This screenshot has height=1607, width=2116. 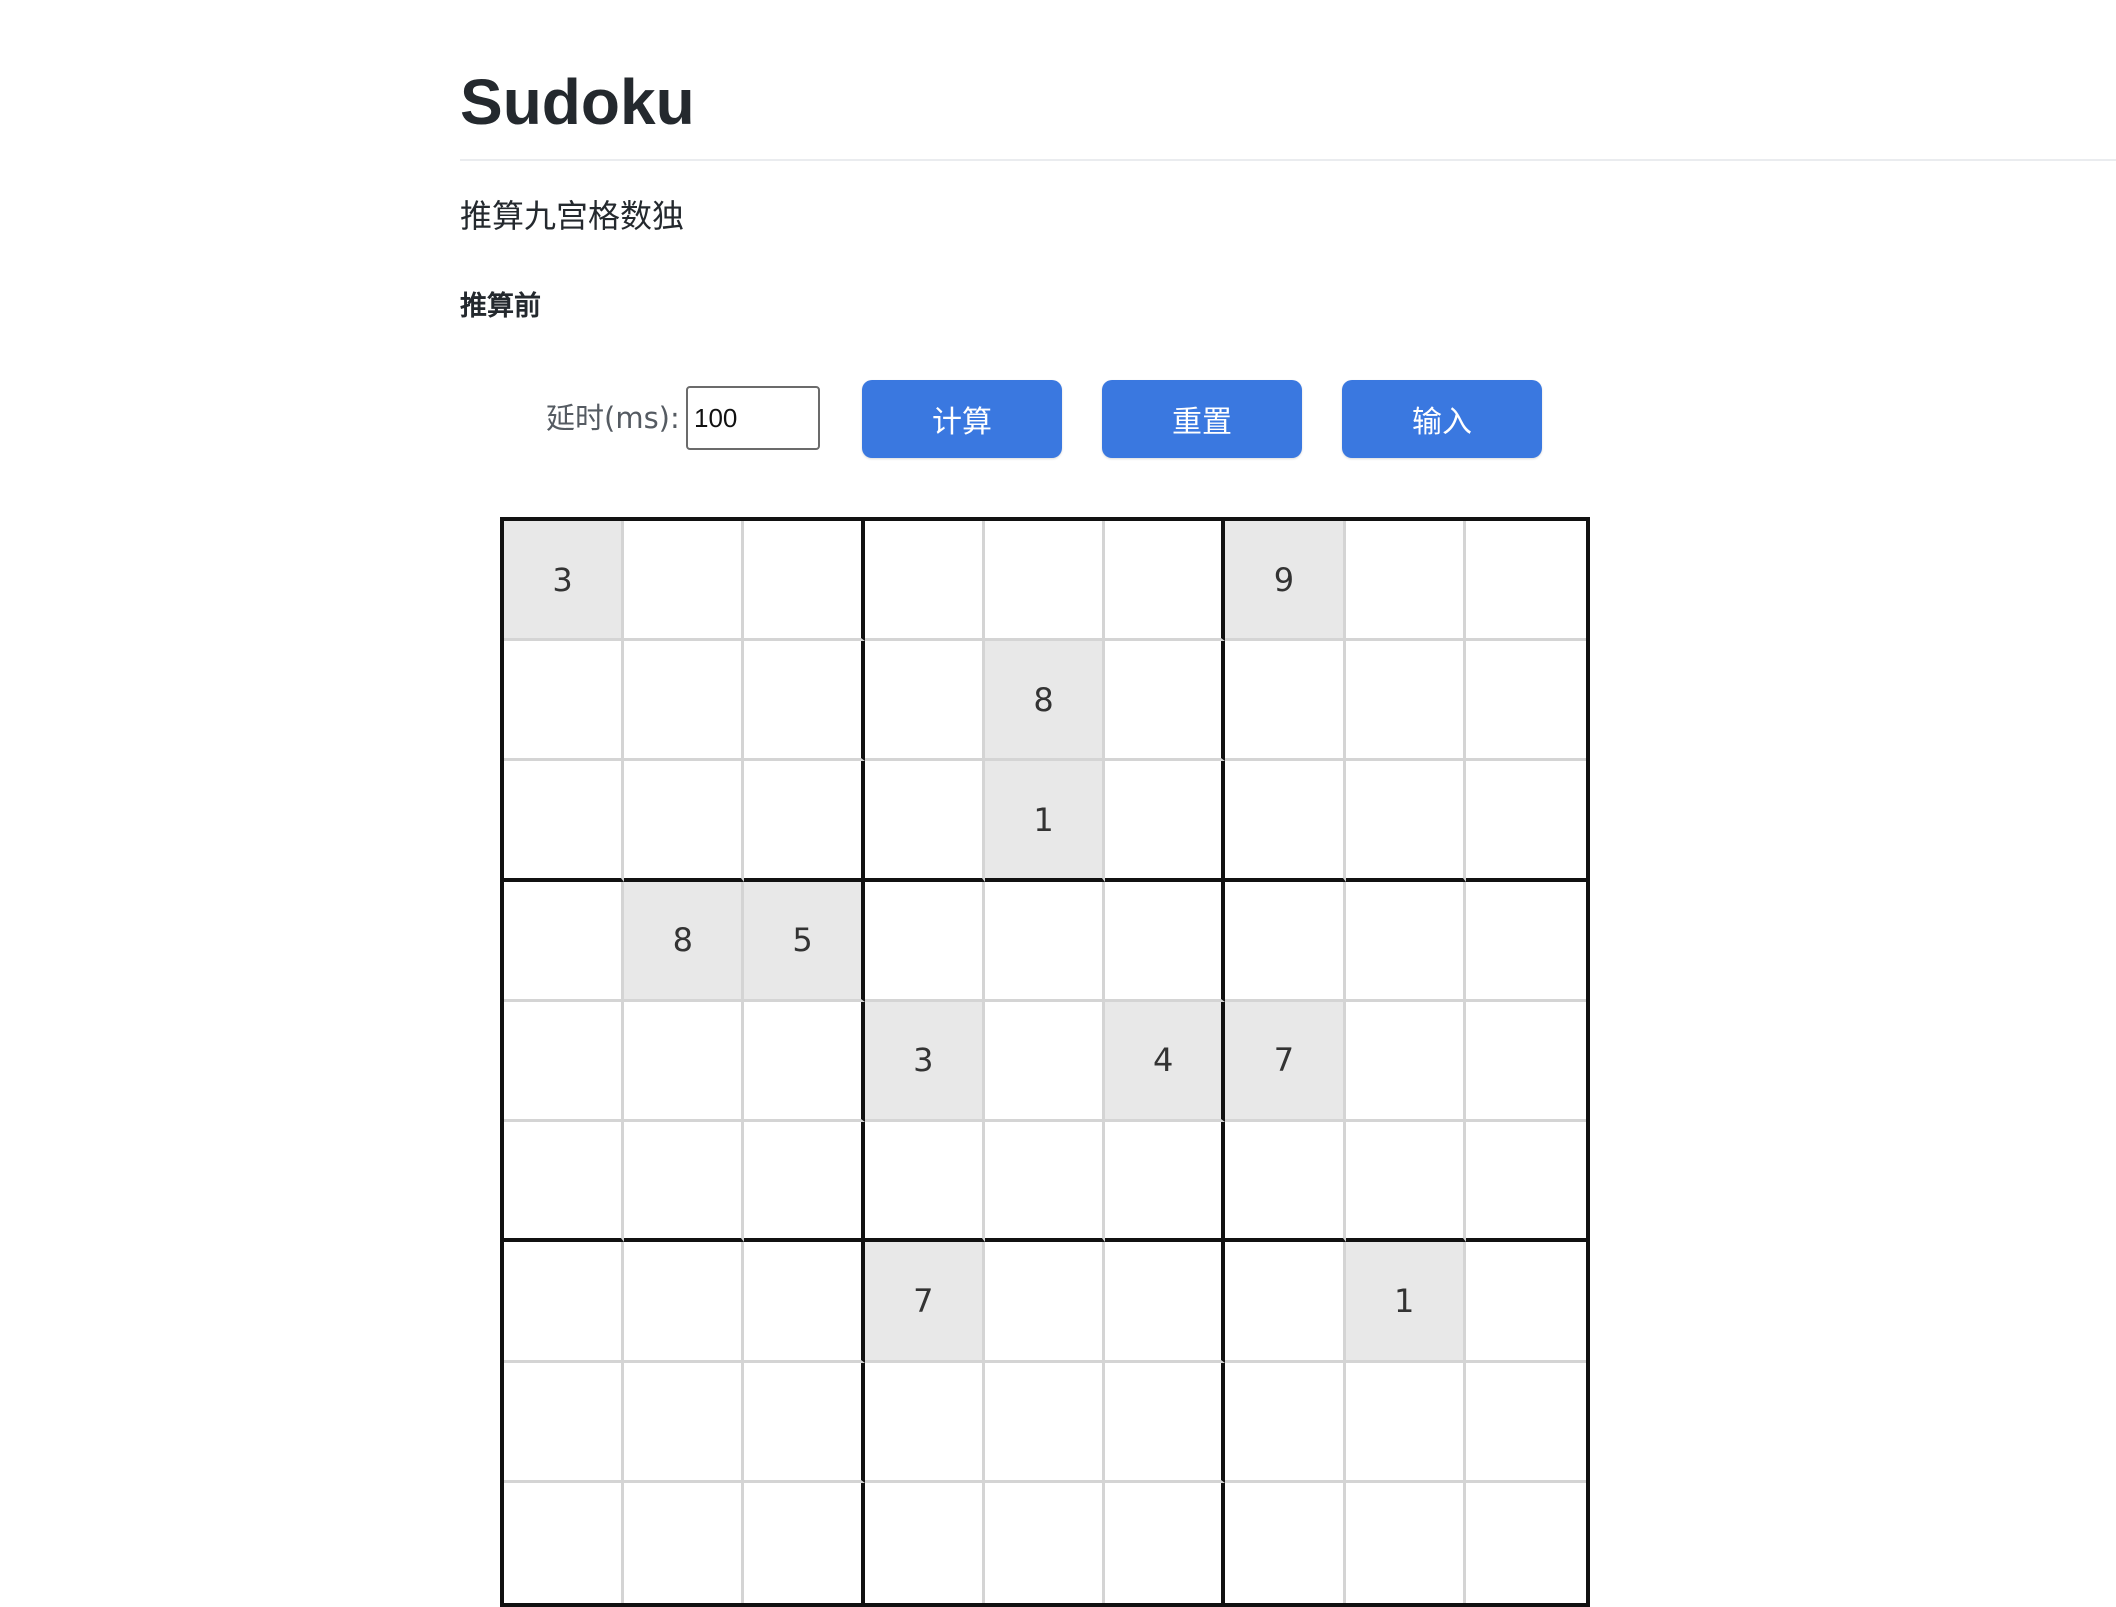 I want to click on page-subtitle: 推算九宫格数独, so click(x=572, y=216).